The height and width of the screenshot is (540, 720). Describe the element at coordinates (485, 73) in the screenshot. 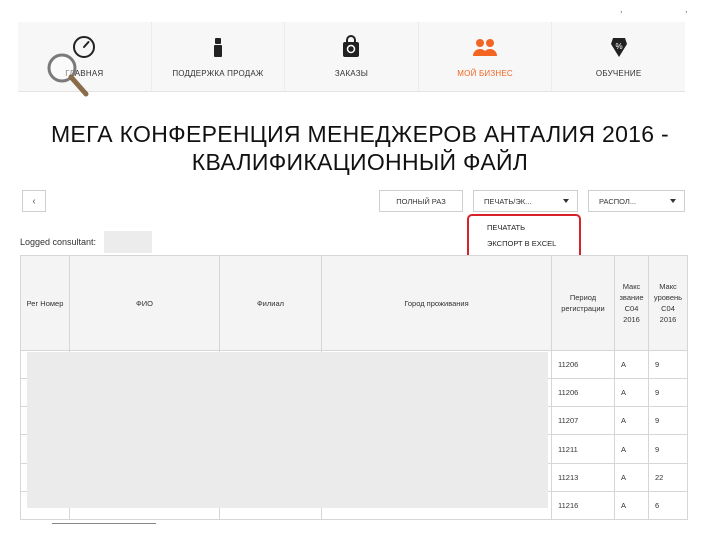

I see `nav-item-label: МОЙ БИЗНЕС` at that location.